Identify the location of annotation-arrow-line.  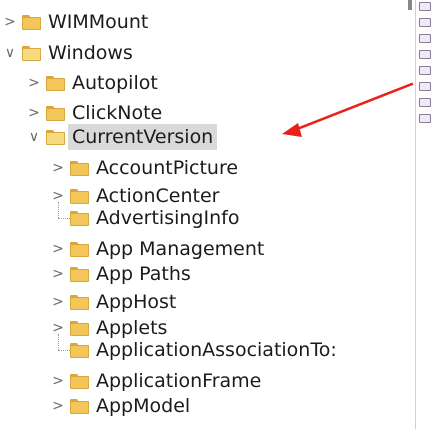
(352, 107).